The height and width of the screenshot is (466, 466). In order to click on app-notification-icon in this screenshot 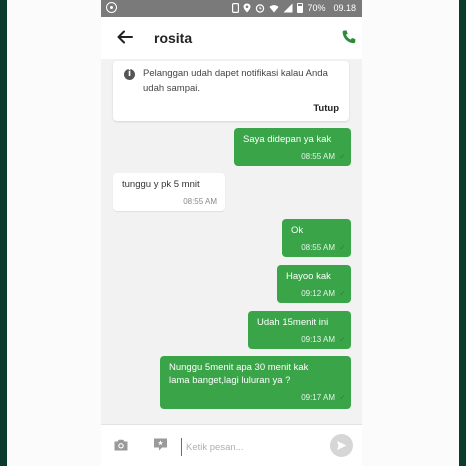, I will do `click(111, 7)`.